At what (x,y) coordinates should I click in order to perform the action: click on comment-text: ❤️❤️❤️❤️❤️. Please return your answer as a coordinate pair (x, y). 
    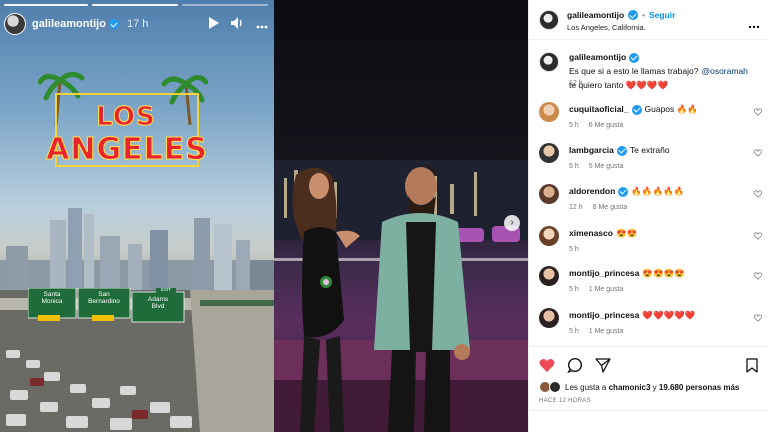
    Looking at the image, I should click on (669, 315).